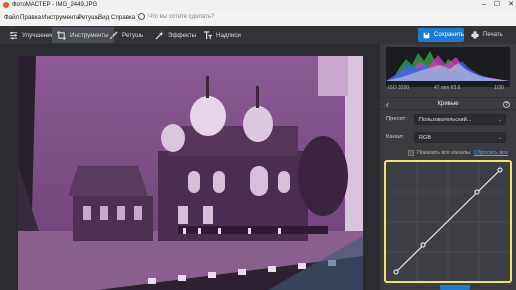 The width and height of the screenshot is (516, 290). Describe the element at coordinates (13, 35) in the screenshot. I see `sliders-icon` at that location.